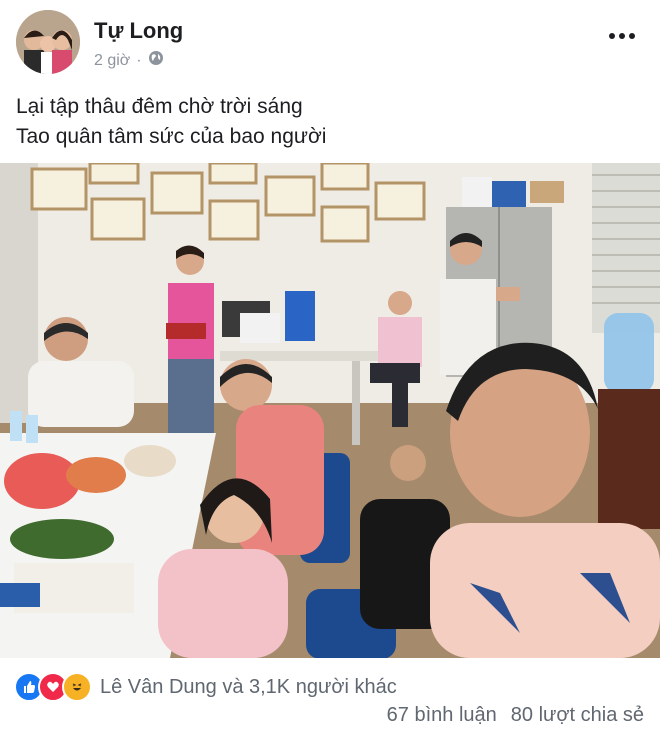 This screenshot has width=660, height=730. I want to click on reactions-bar: Lê Vân Dung và 3,1K người khác, so click(205, 687).